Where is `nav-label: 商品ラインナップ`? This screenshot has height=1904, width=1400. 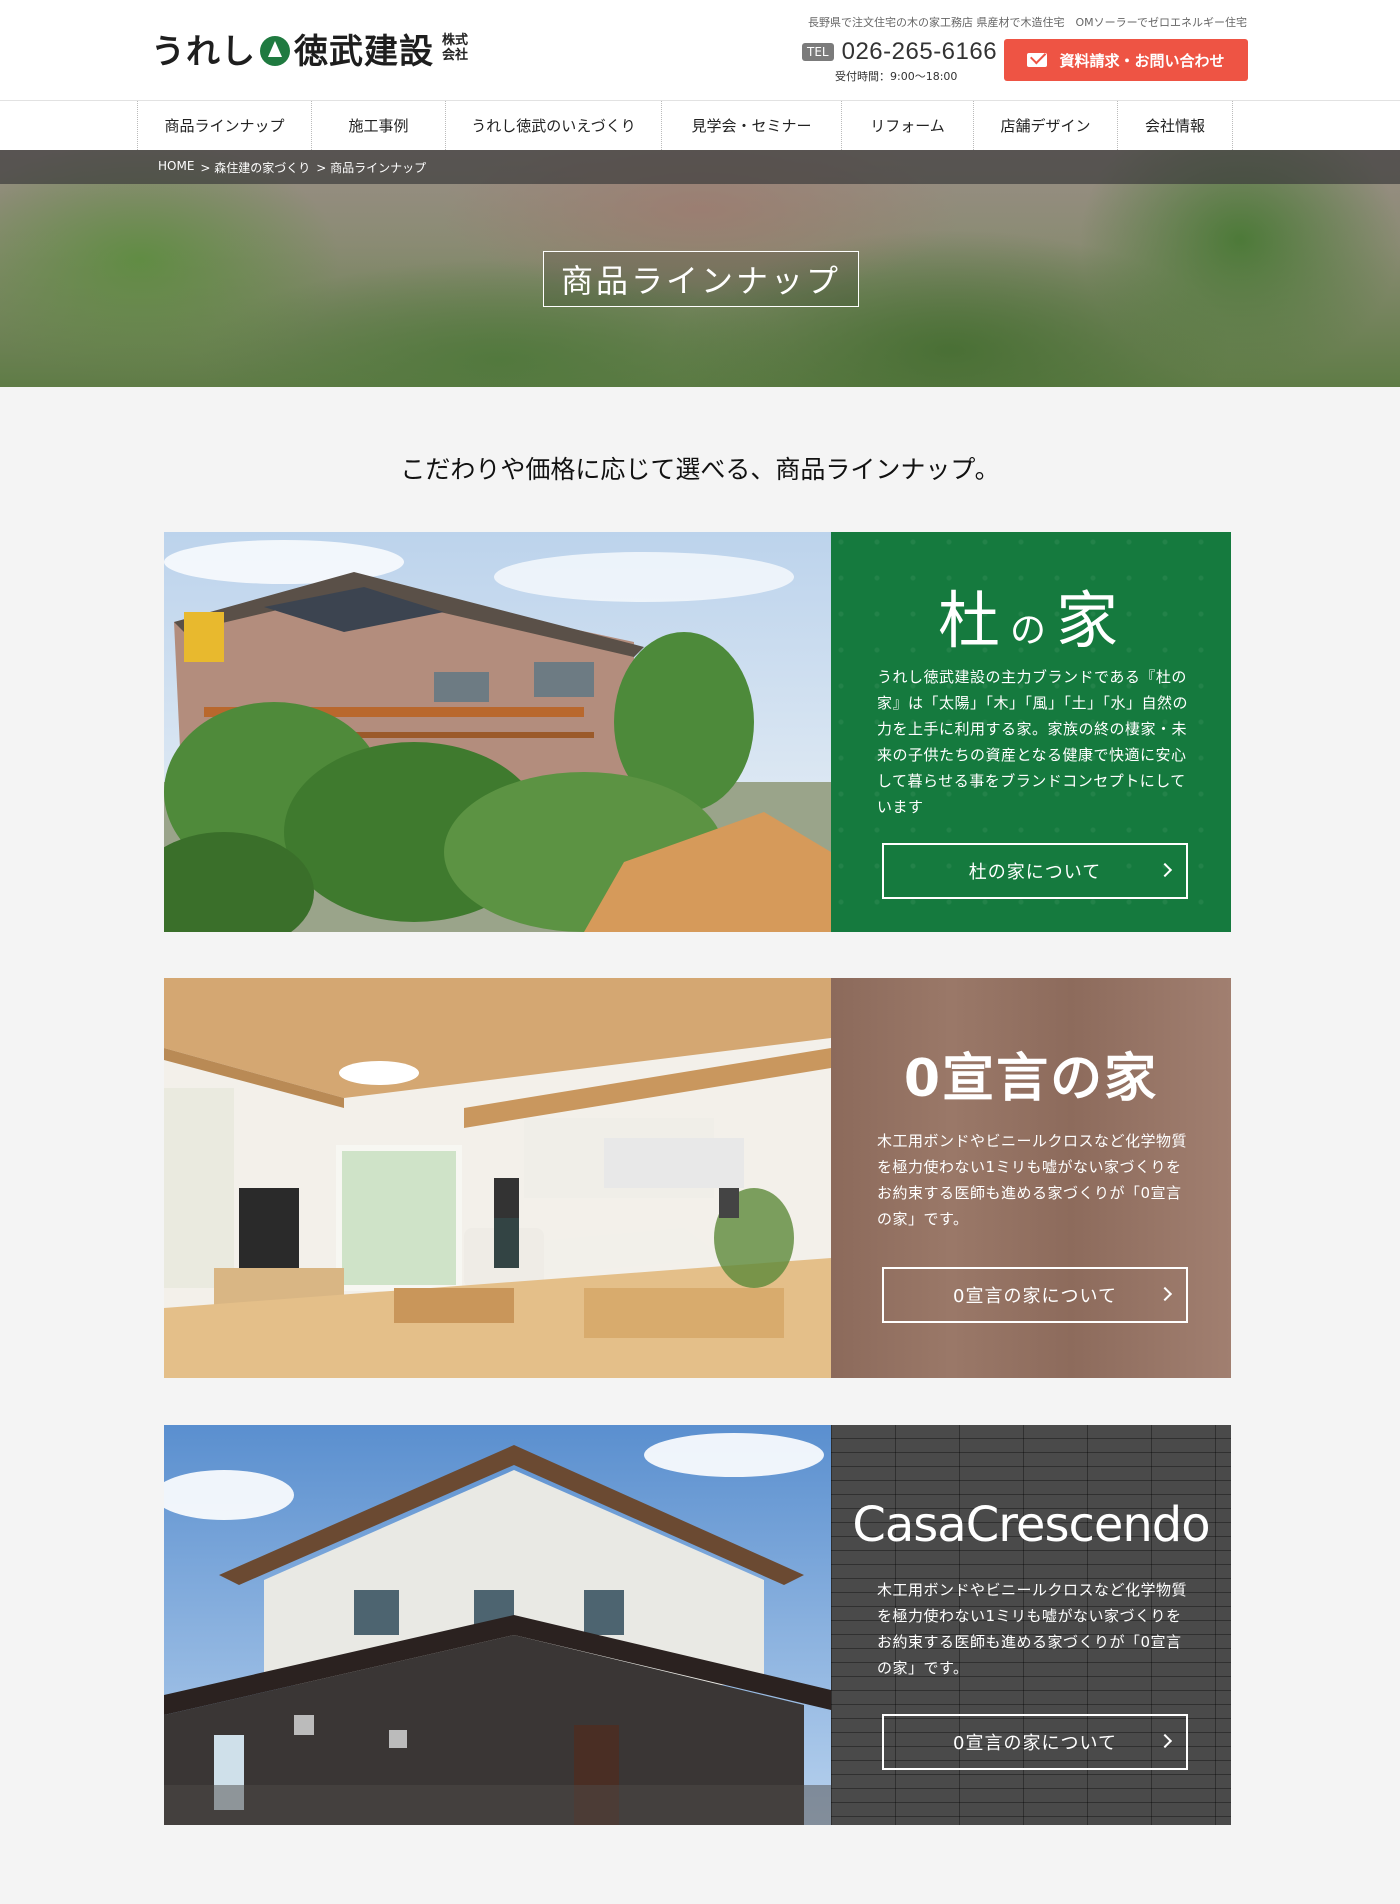
nav-label: 商品ラインナップ is located at coordinates (224, 126).